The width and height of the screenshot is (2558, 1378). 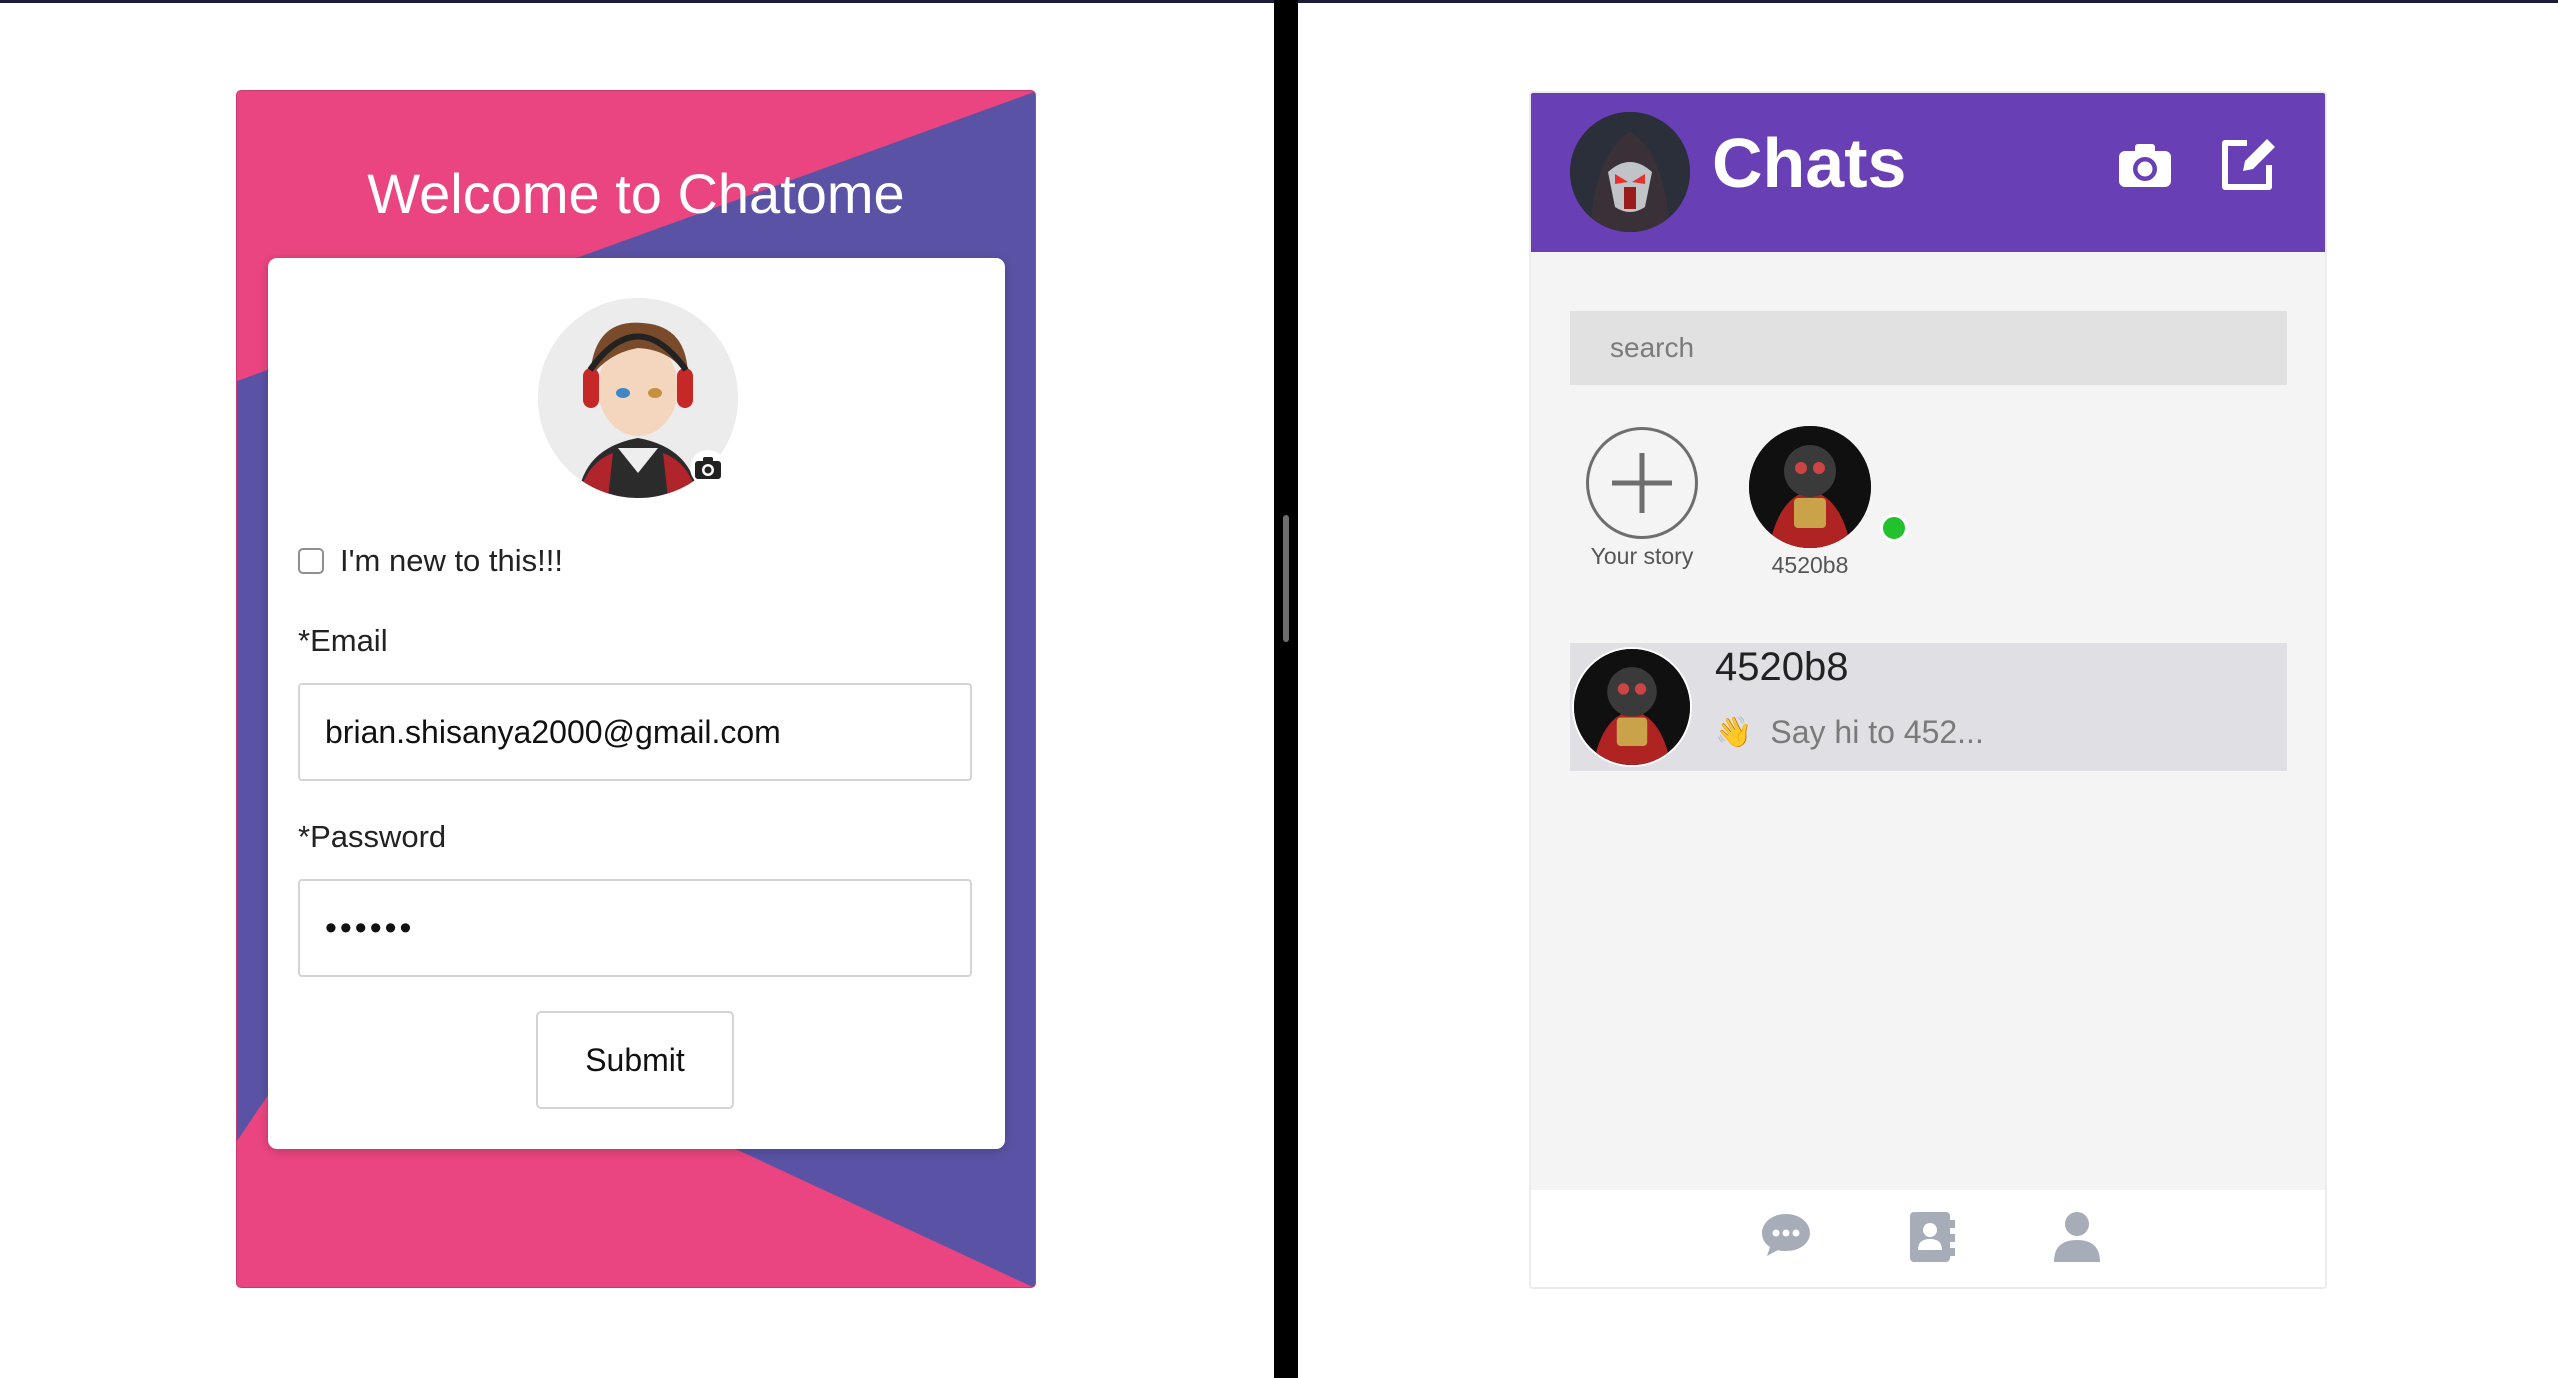 I want to click on conversation-avatar, so click(x=1632, y=707).